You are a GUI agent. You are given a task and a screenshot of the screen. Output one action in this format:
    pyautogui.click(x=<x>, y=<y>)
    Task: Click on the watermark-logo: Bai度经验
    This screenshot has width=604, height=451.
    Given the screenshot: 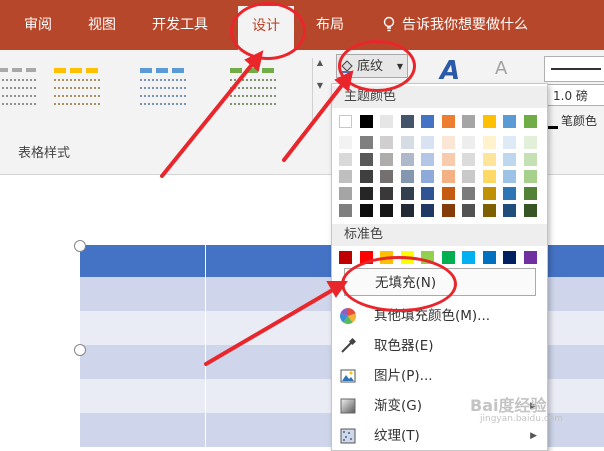 What is the action you would take?
    pyautogui.click(x=508, y=405)
    